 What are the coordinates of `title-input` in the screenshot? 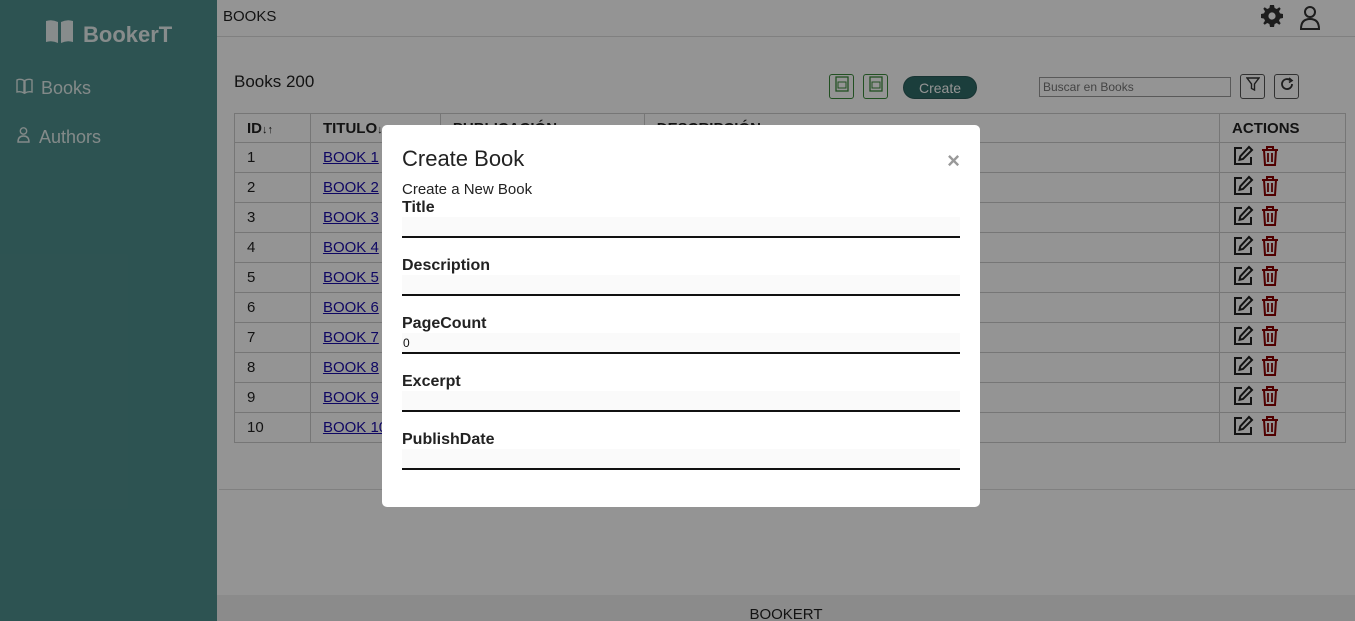 It's located at (681, 227).